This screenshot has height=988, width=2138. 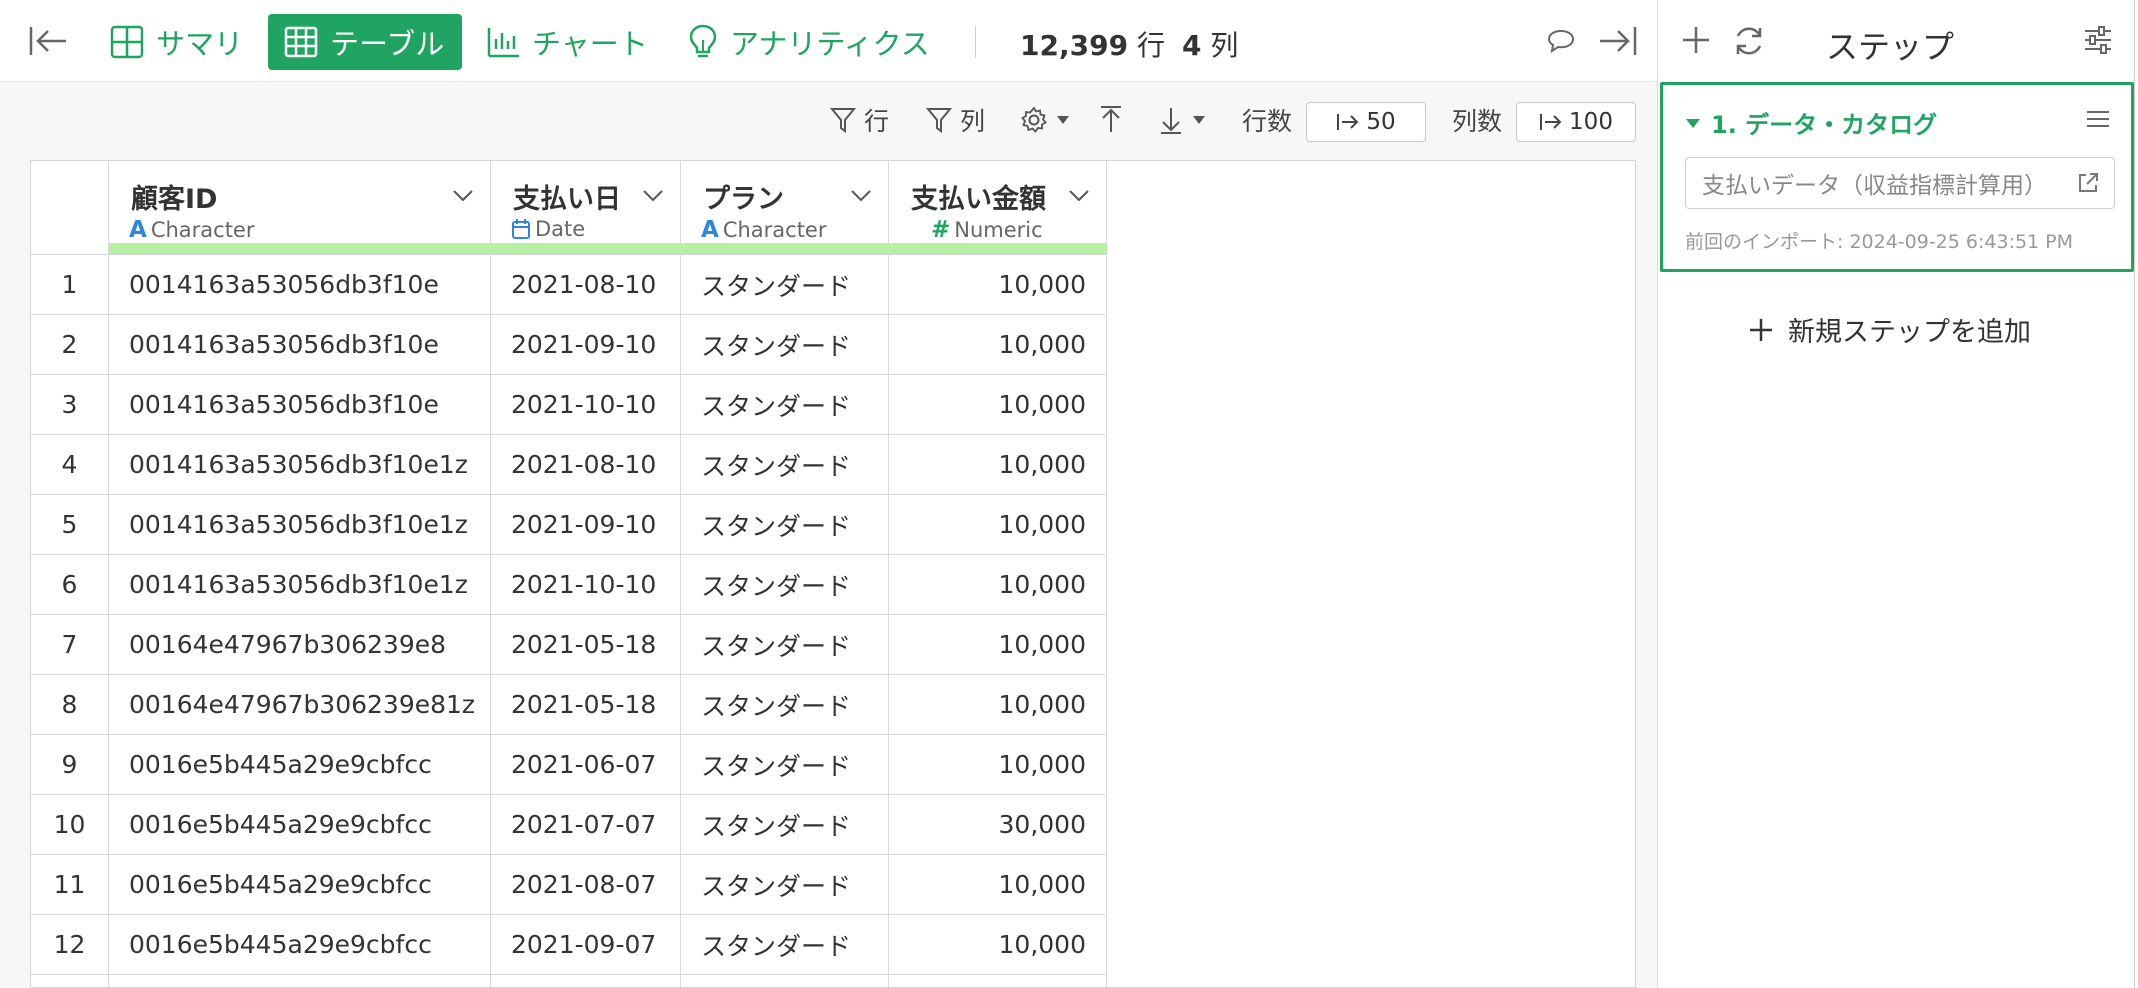 What do you see at coordinates (2098, 40) in the screenshot?
I see `sliders-icon` at bounding box center [2098, 40].